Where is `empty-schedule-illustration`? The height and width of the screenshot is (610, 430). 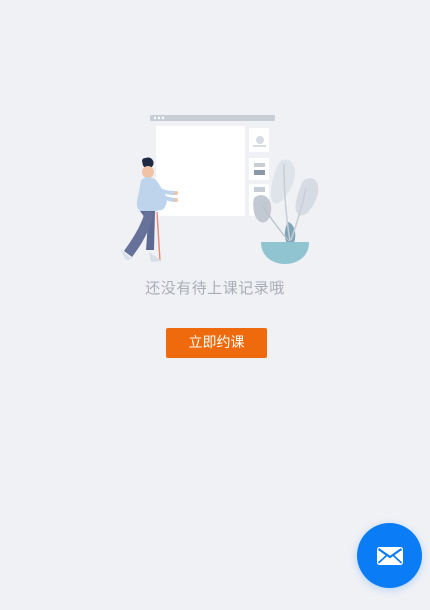 empty-schedule-illustration is located at coordinates (219, 189).